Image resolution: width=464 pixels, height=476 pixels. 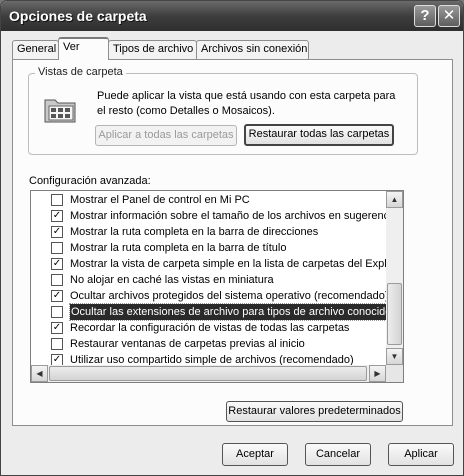 I want to click on restore-defaults-button: Restaurar valores predeterminados, so click(x=314, y=411).